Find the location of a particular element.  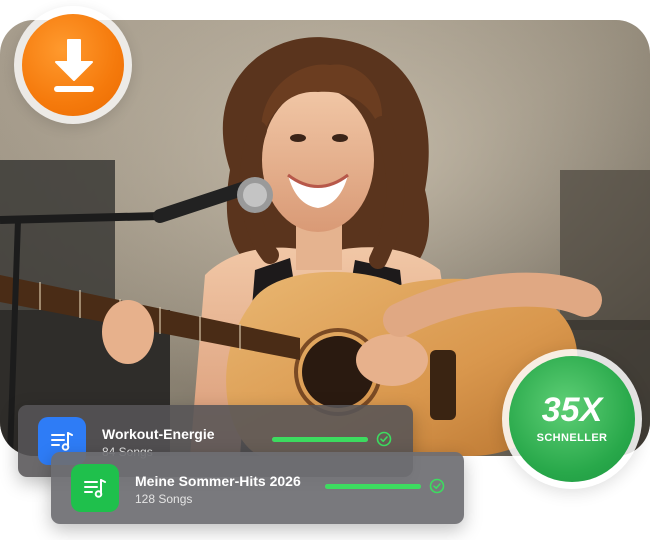

download-badge-circle is located at coordinates (73, 65).